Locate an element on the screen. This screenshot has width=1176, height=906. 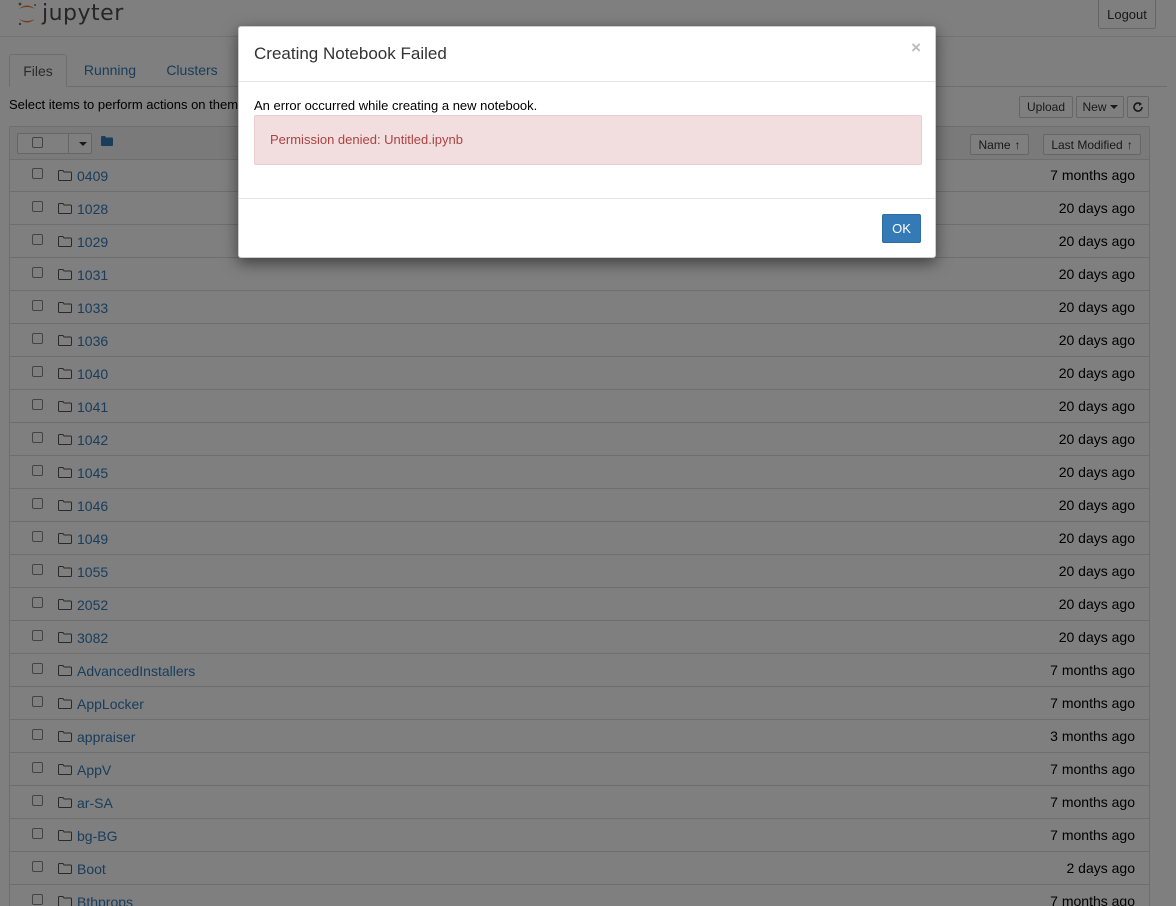
error-alert-text: Permission denied: Untitled.ipynb is located at coordinates (366, 139).